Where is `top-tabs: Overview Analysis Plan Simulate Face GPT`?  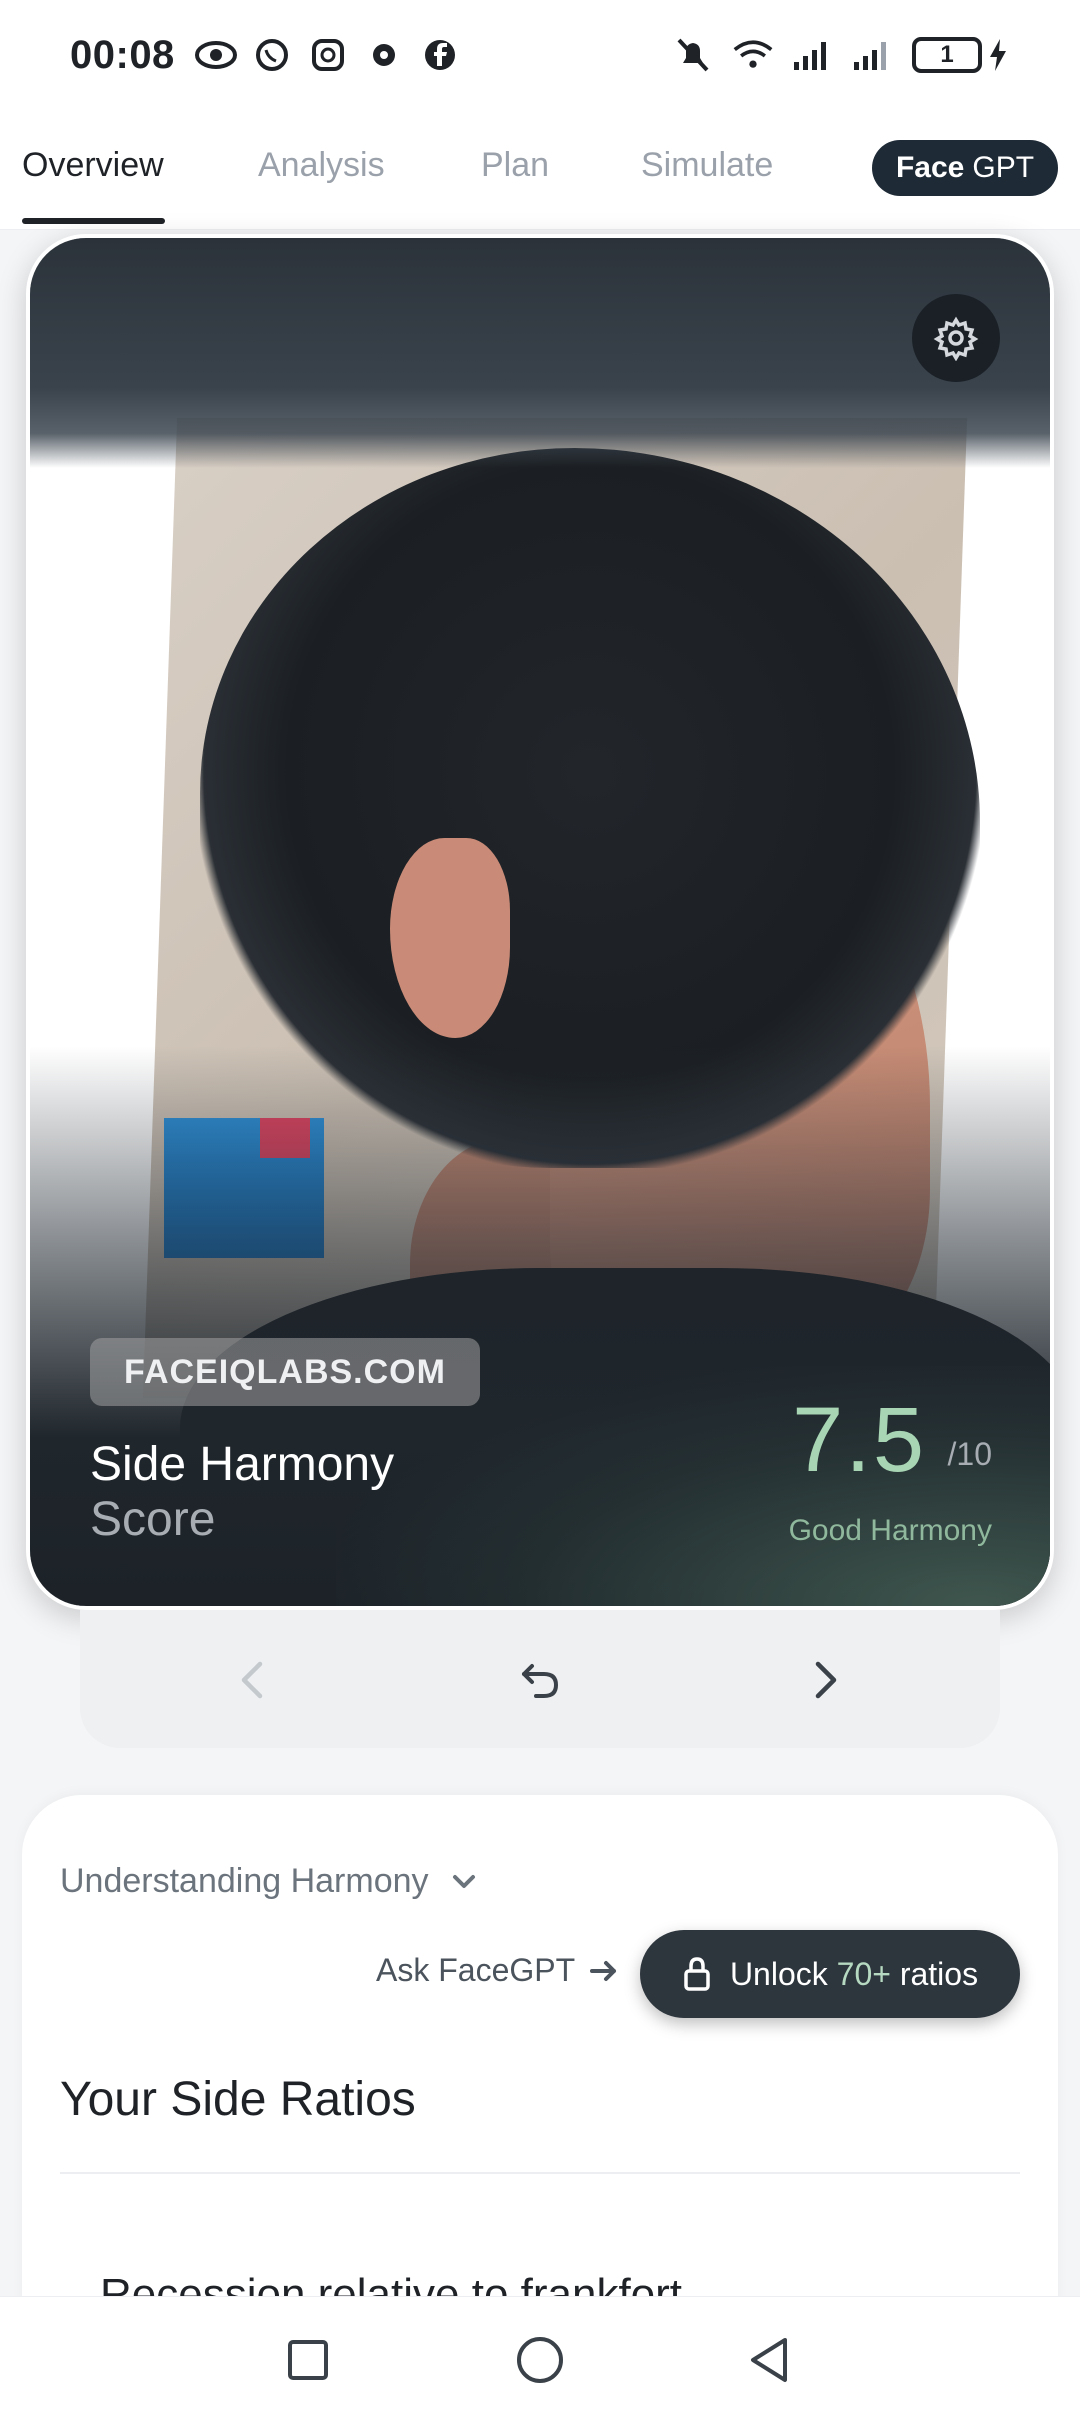
top-tabs: Overview Analysis Plan Simulate Face GPT is located at coordinates (540, 170).